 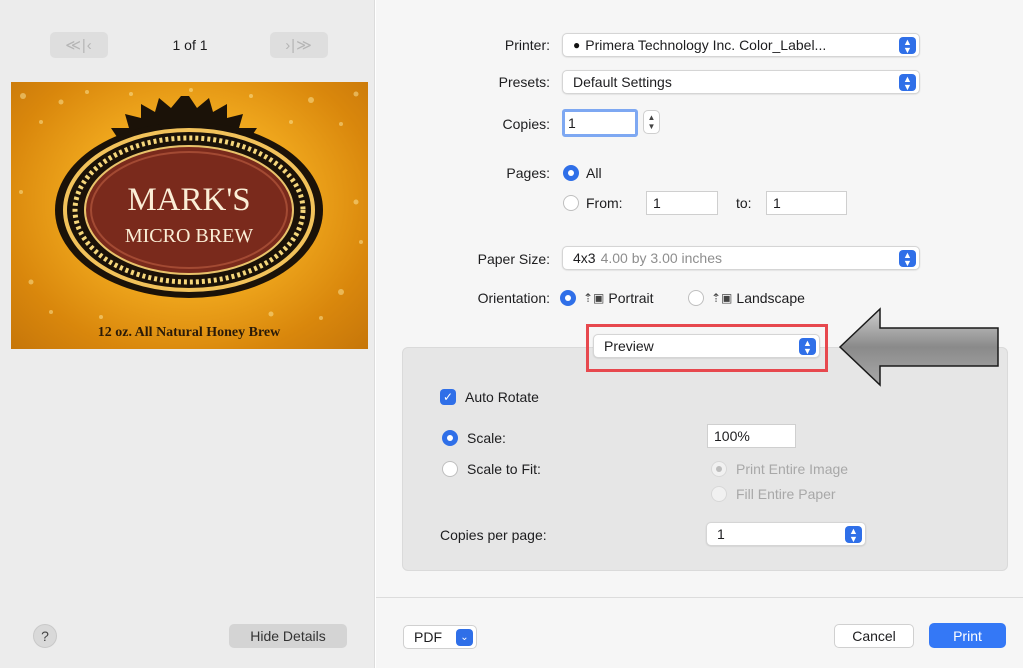 What do you see at coordinates (918, 347) in the screenshot?
I see `pointer-arrow-icon` at bounding box center [918, 347].